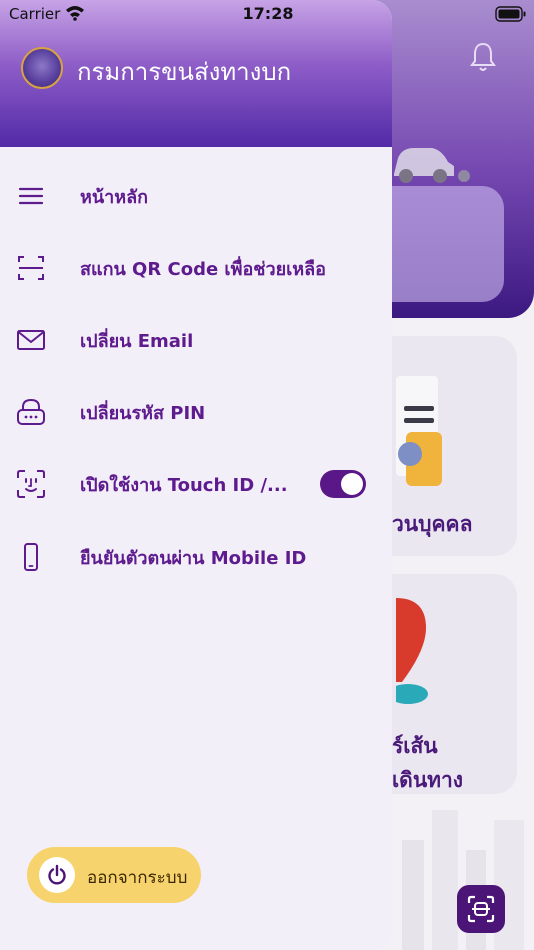  I want to click on menu-item-scan-qr: สแกน QR Code เพื่อช่วยเหลือ, so click(196, 268).